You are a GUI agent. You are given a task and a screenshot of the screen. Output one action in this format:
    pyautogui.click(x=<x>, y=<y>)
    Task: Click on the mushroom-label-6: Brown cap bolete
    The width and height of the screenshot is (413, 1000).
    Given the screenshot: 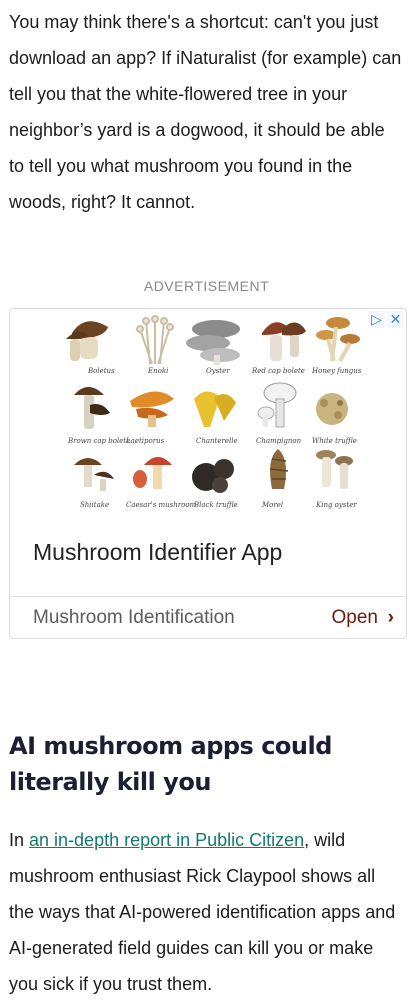 What is the action you would take?
    pyautogui.click(x=98, y=441)
    